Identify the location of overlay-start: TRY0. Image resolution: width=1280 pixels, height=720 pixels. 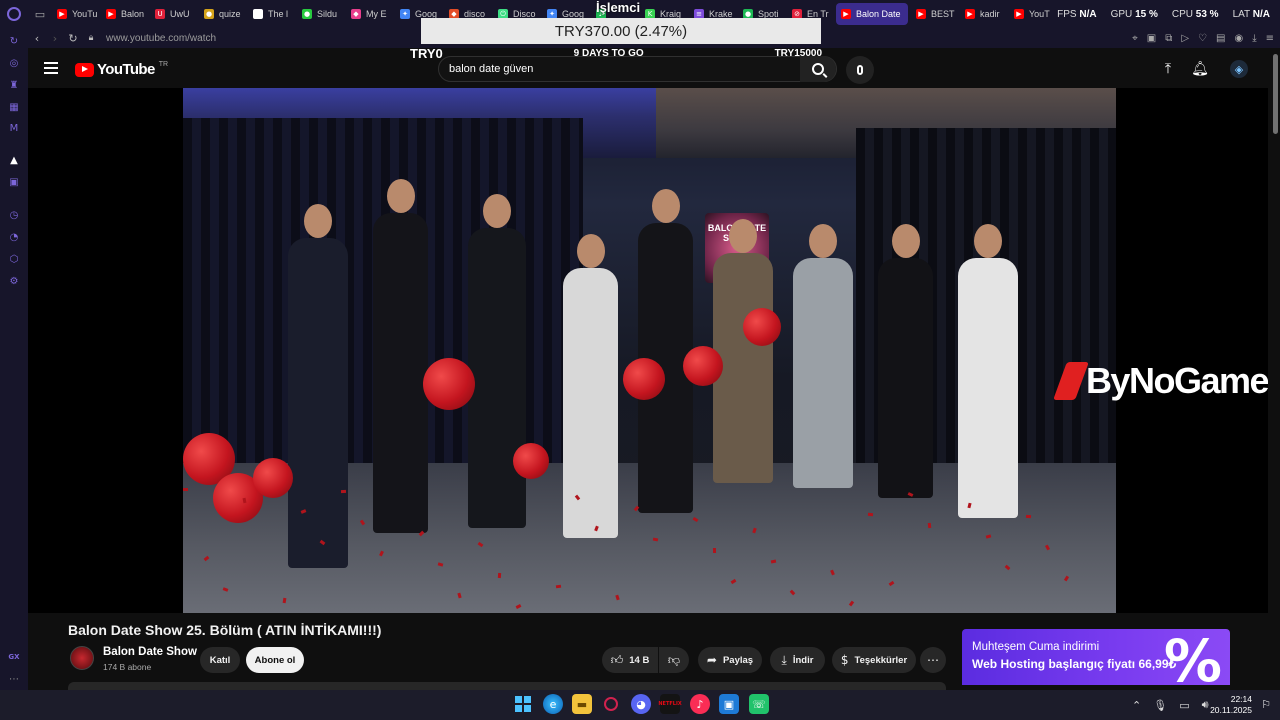
(426, 53).